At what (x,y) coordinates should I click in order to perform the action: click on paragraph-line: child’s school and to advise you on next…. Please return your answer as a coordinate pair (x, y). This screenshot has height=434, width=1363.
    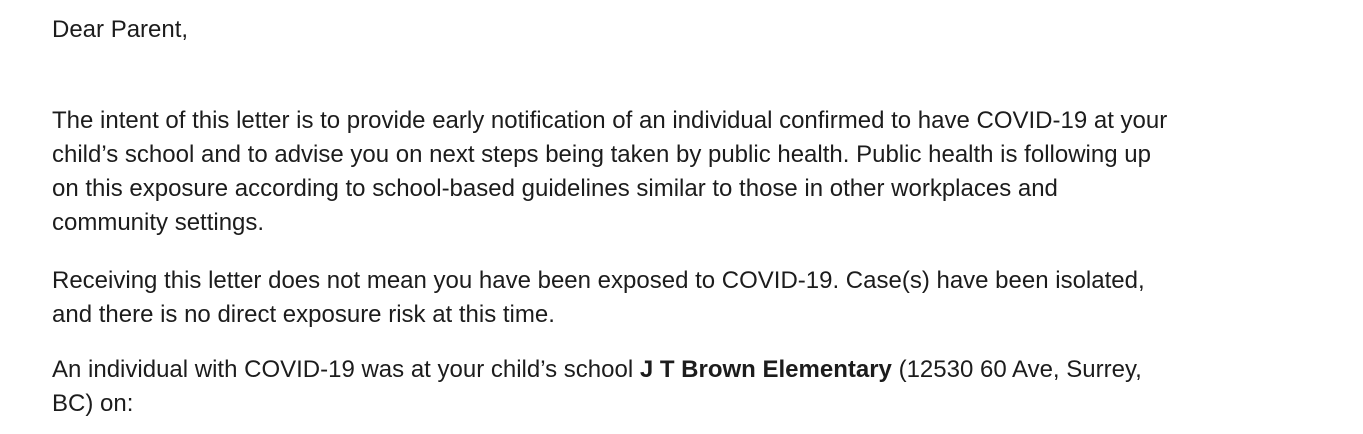
    Looking at the image, I should click on (601, 154).